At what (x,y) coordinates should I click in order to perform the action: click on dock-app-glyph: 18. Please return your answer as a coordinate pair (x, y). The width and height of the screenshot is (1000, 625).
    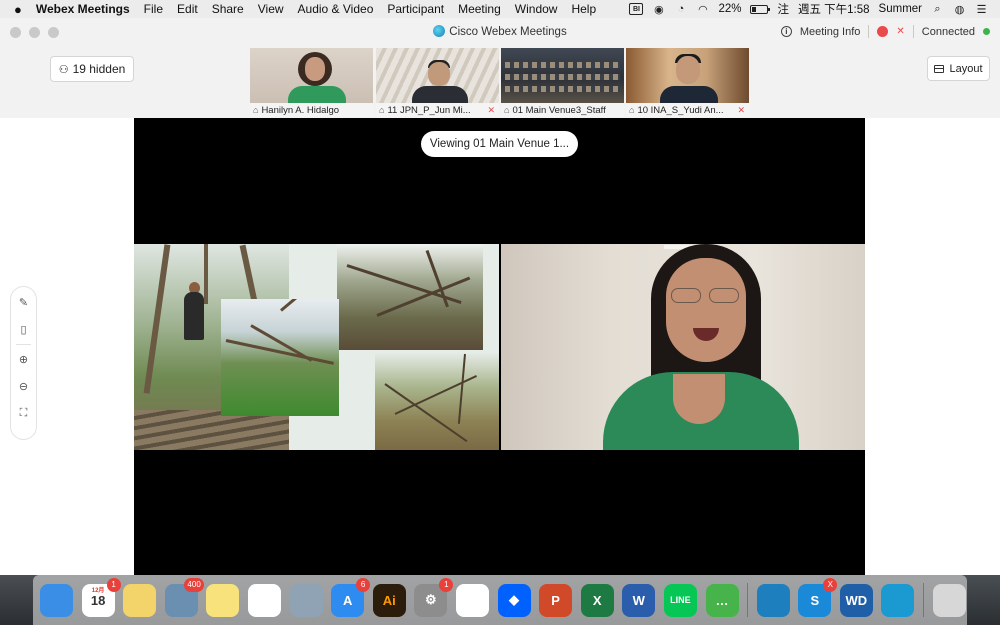
    Looking at the image, I should click on (98, 600).